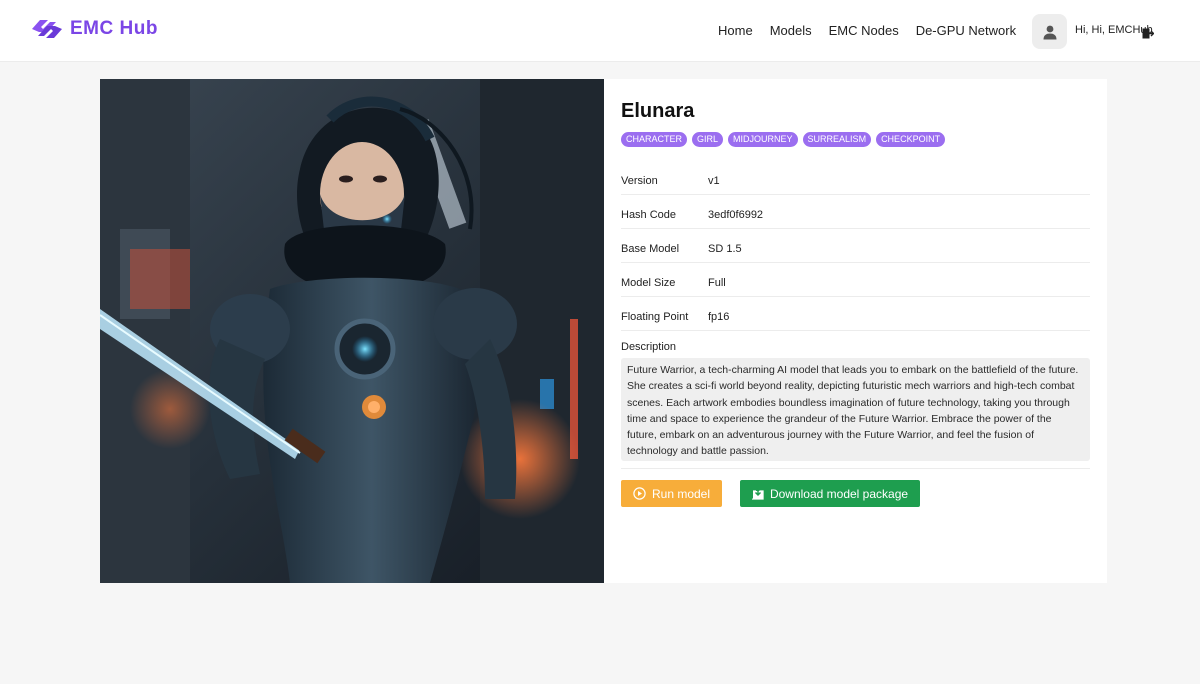 This screenshot has height=684, width=1200. Describe the element at coordinates (639, 181) in the screenshot. I see `detail-label: Version` at that location.